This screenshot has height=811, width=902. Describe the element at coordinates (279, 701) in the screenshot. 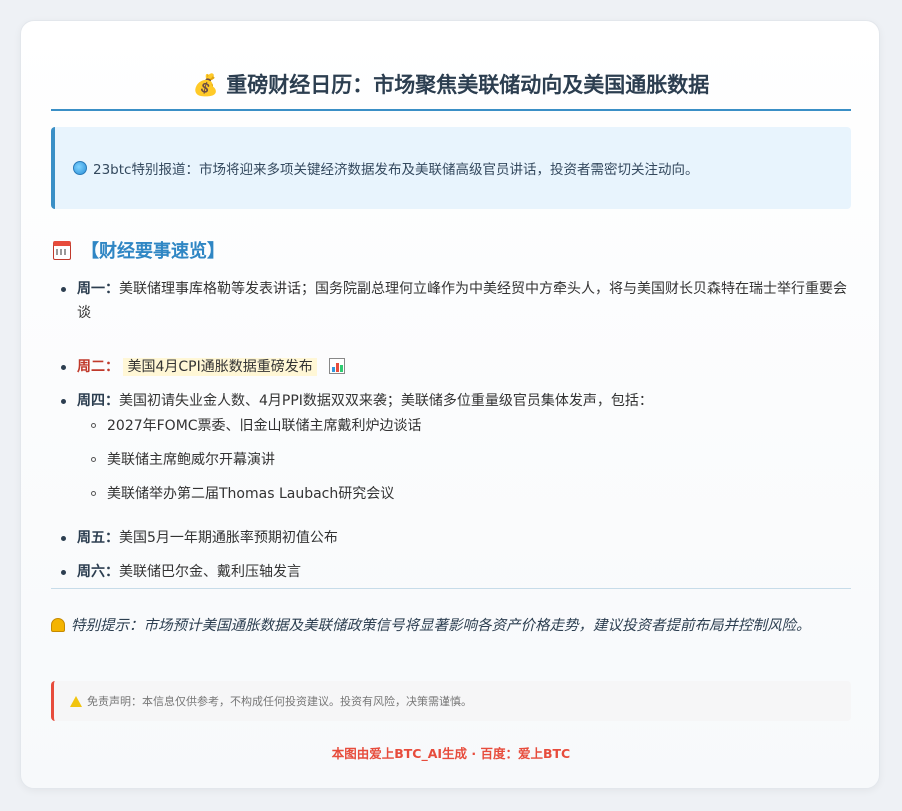

I see `disclaimer-text: 免责声明：本信息仅供参考，不构成任何投资建议。投资有风险，决策需谨慎。` at that location.